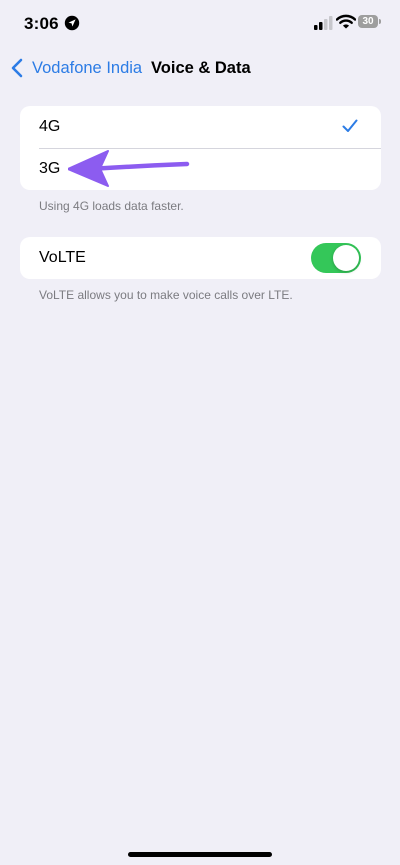 The image size is (400, 865). What do you see at coordinates (200, 854) in the screenshot?
I see `home-indicator` at bounding box center [200, 854].